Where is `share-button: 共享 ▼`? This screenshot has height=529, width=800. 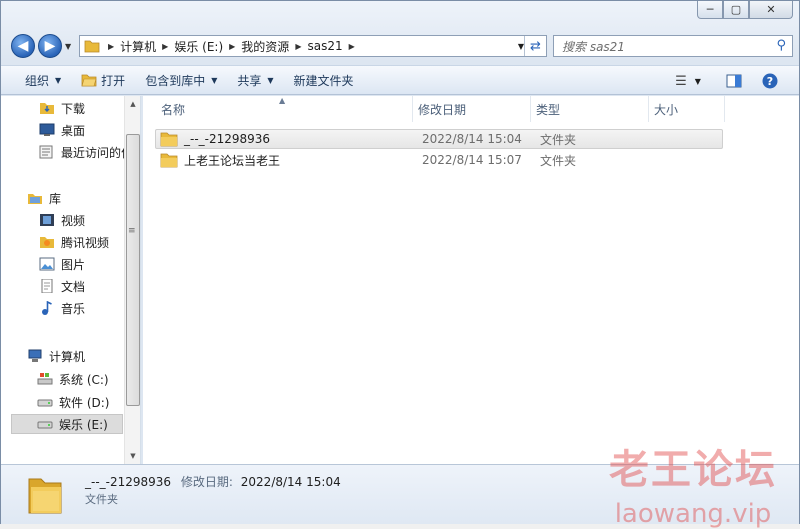 share-button: 共享 ▼ is located at coordinates (255, 80).